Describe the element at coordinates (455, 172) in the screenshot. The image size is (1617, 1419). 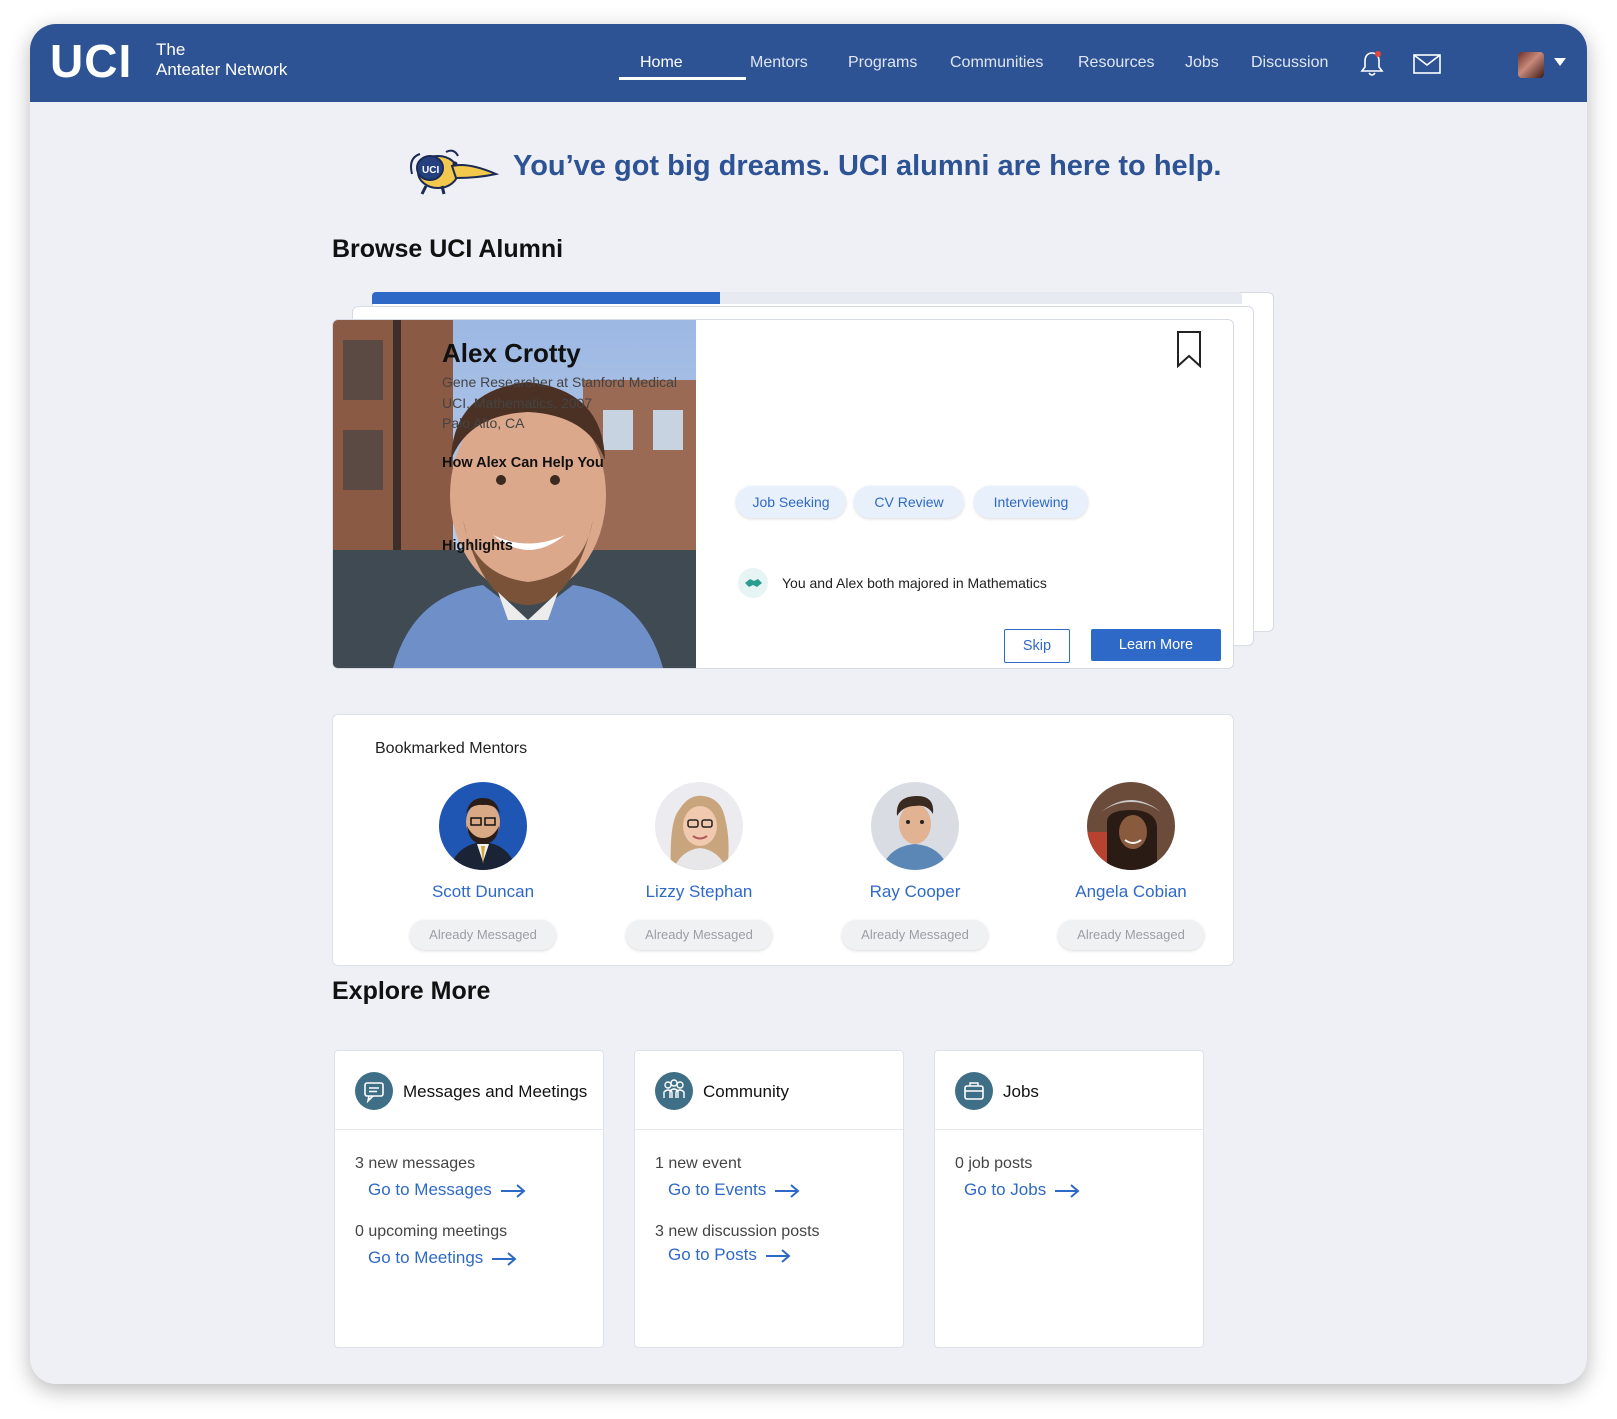
I see `anteater-mascot-icon: UCI` at that location.